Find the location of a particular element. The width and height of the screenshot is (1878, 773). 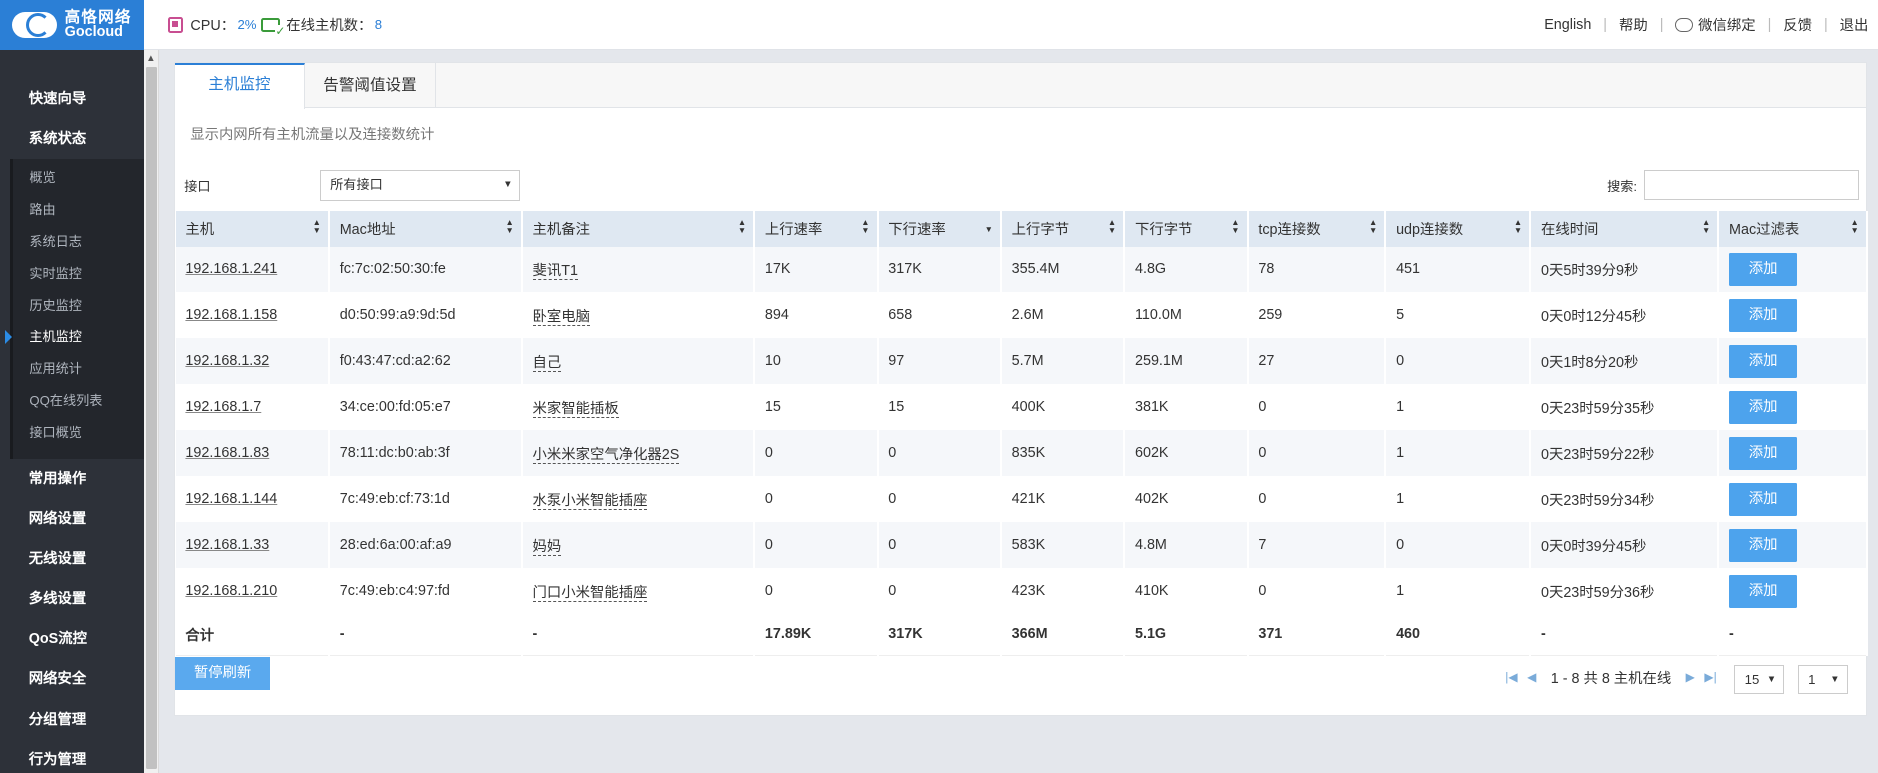

column-header-udp: udp连接数 ▲ ▼ is located at coordinates (1458, 228).